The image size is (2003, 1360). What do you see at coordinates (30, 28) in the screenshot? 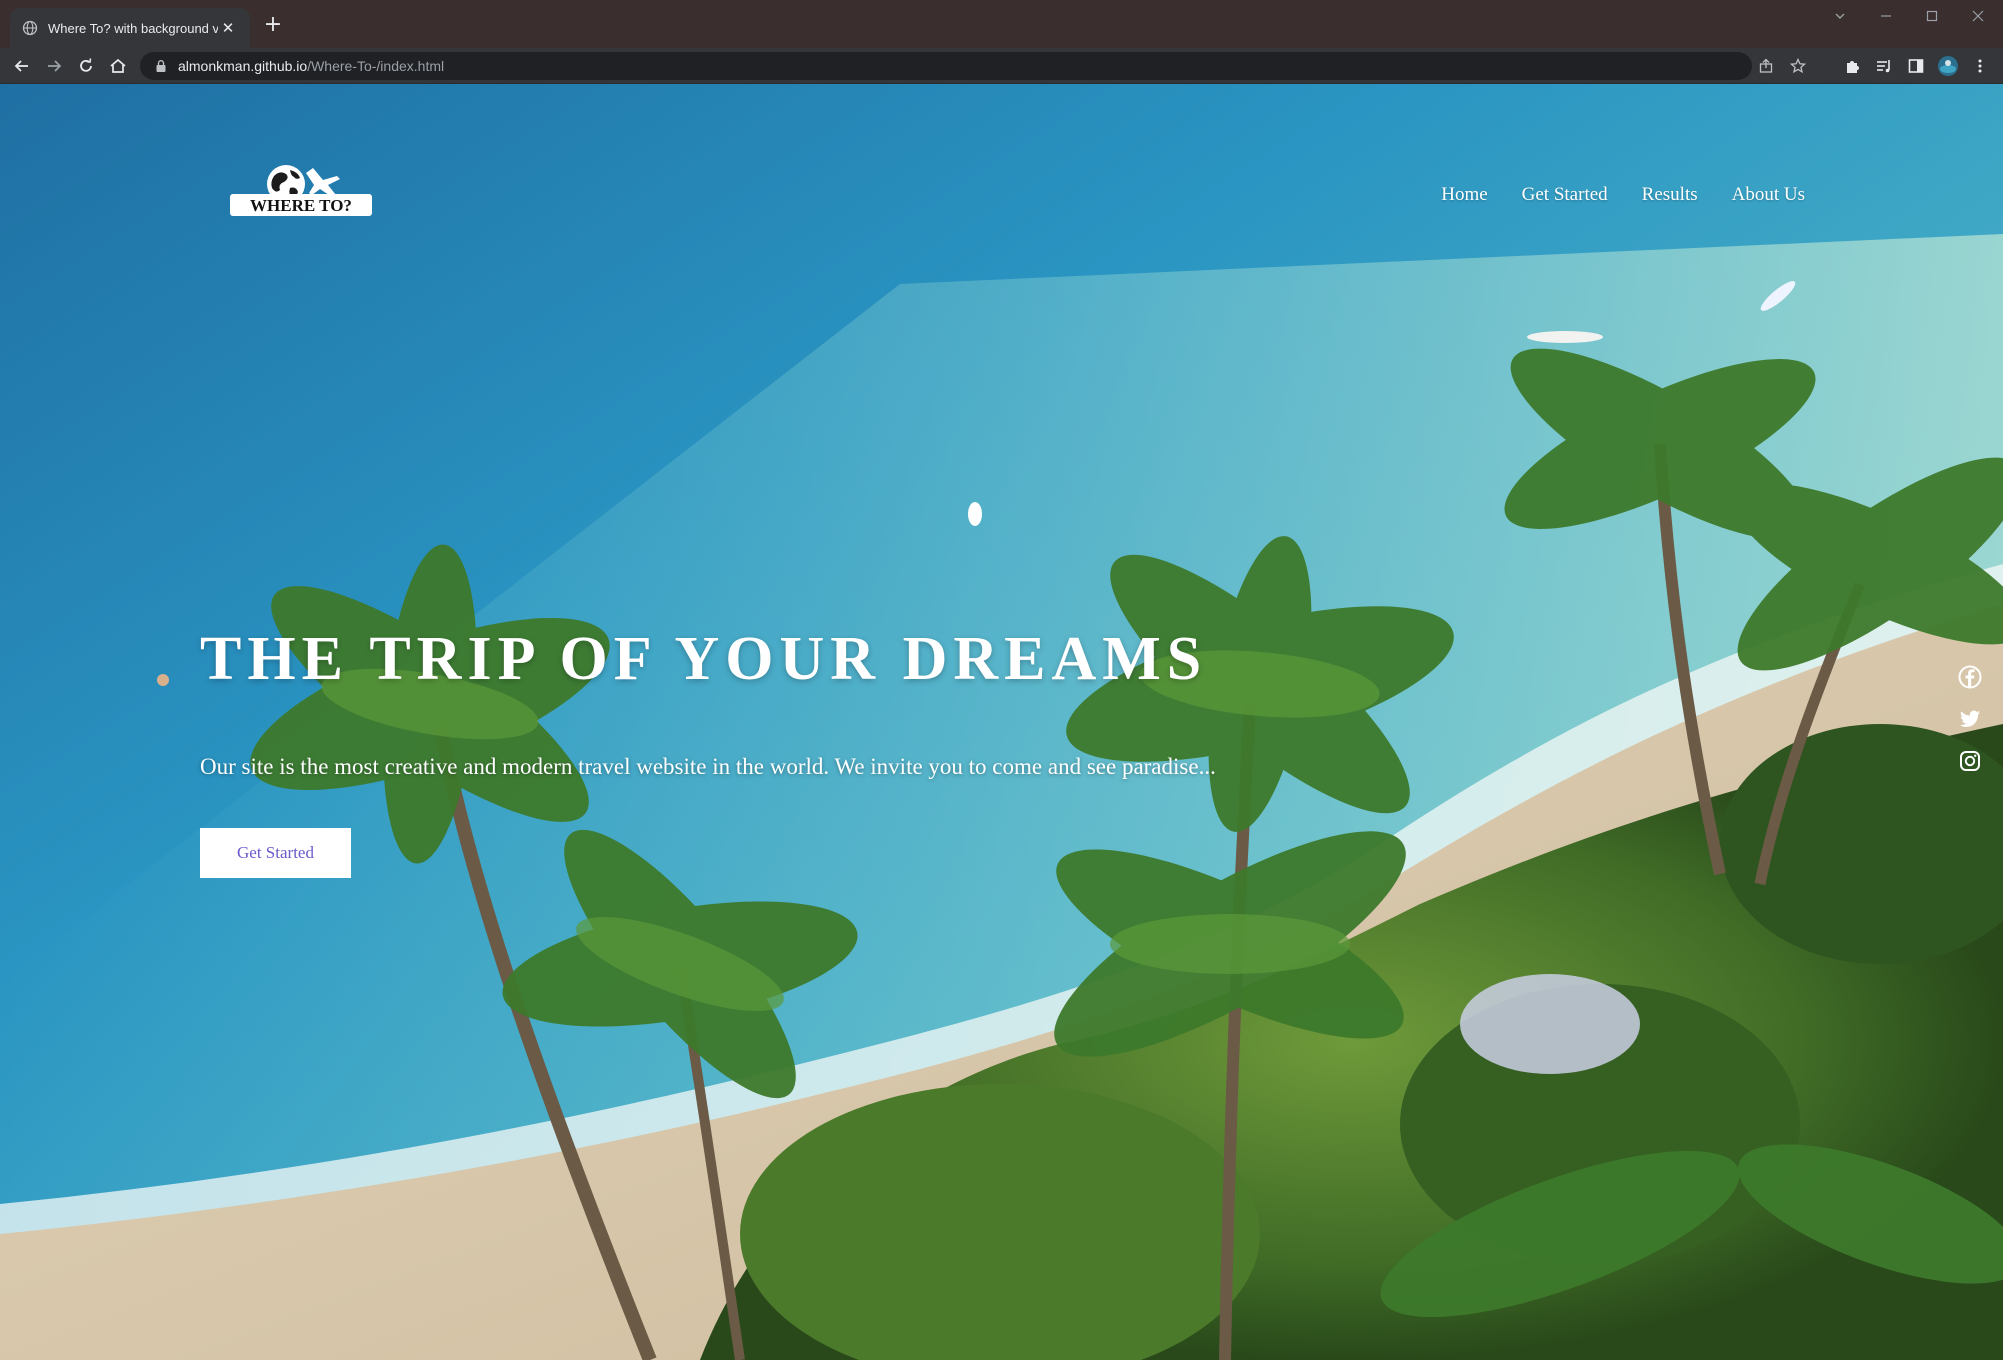
I see `globe-icon` at bounding box center [30, 28].